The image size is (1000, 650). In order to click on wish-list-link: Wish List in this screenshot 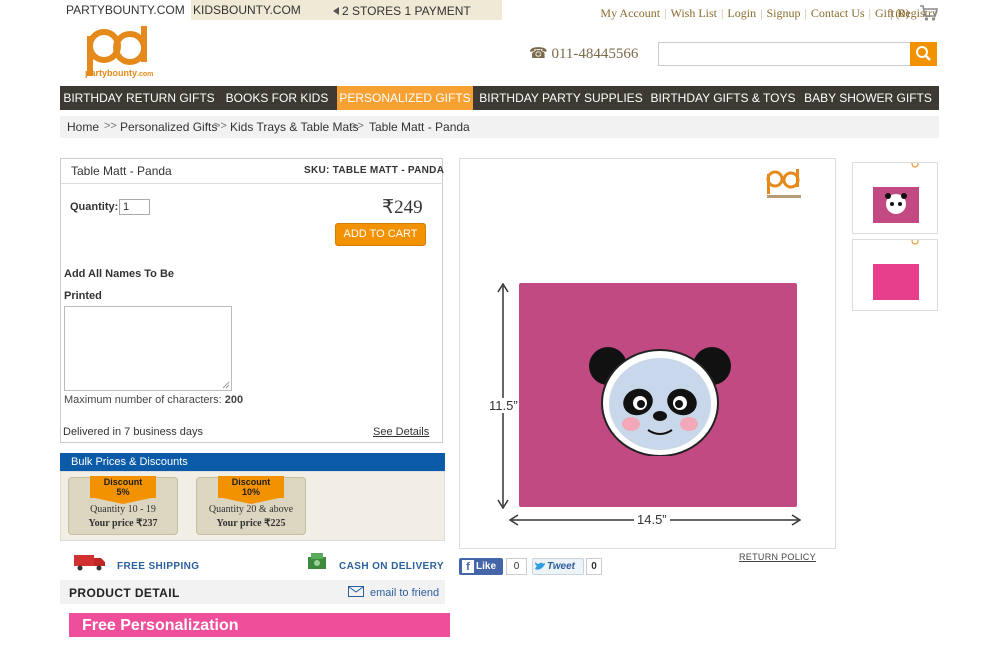, I will do `click(693, 13)`.